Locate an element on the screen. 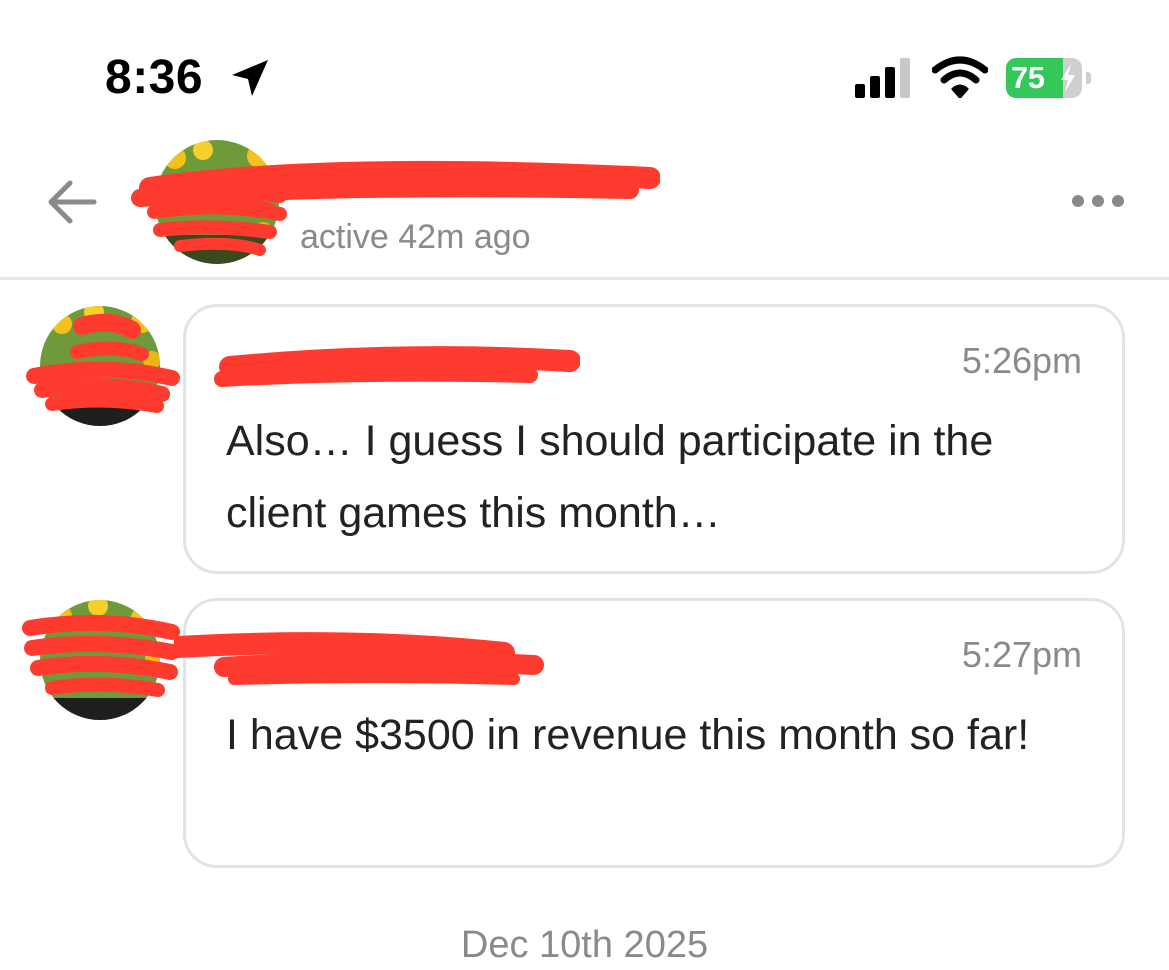  date-divider: Dec 10th 2025 is located at coordinates (584, 945).